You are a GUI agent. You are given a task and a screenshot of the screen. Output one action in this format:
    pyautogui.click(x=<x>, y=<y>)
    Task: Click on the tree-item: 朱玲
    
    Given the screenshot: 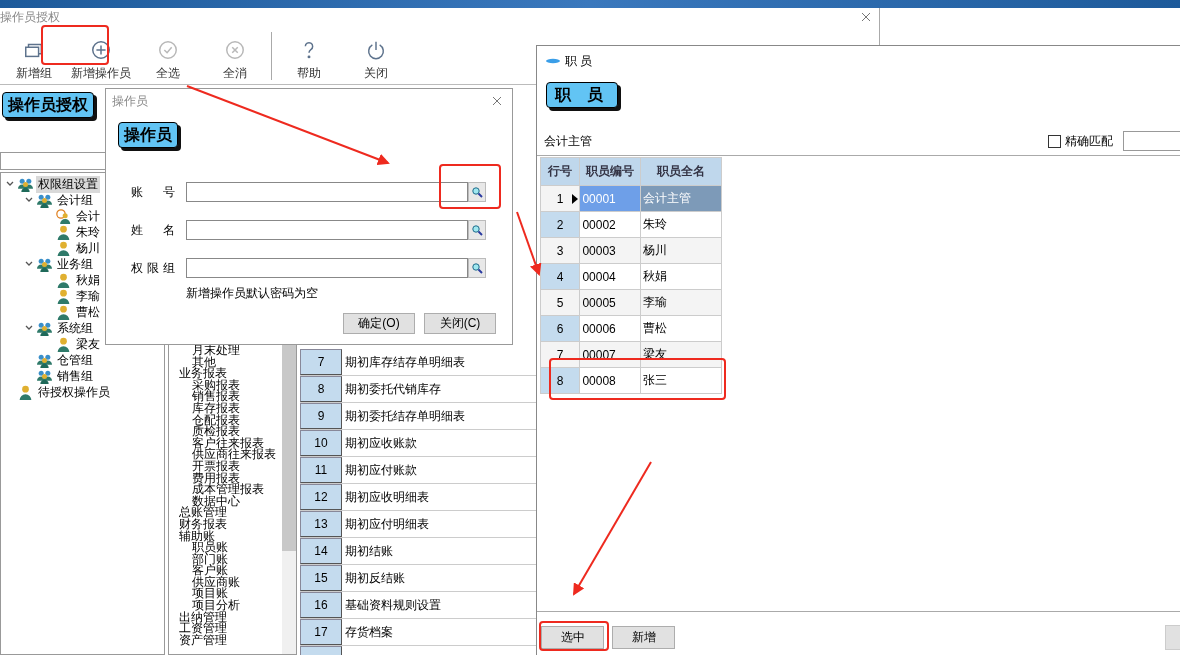 What is the action you would take?
    pyautogui.click(x=88, y=232)
    